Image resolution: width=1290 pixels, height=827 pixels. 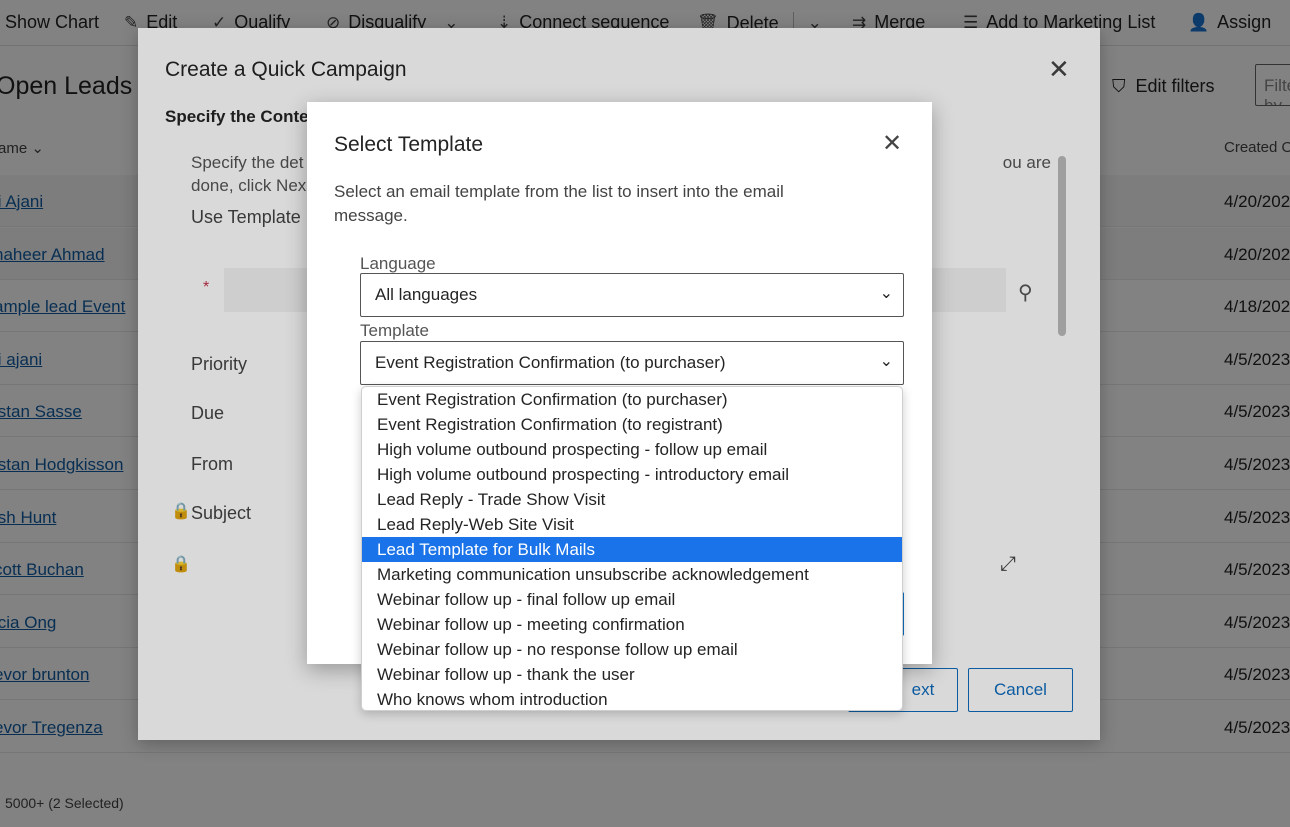 What do you see at coordinates (394, 330) in the screenshot?
I see `template-label: Template` at bounding box center [394, 330].